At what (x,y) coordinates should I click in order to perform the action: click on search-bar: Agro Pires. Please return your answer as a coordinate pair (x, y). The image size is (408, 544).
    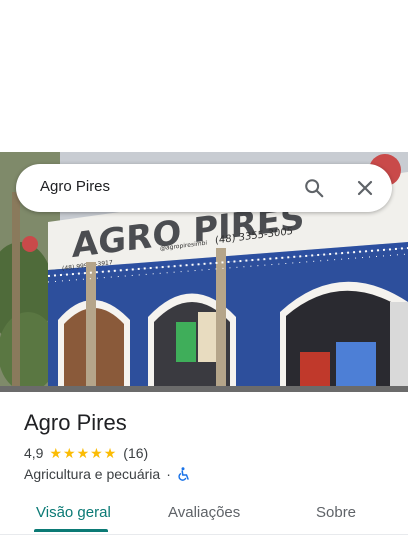
    Looking at the image, I should click on (204, 188).